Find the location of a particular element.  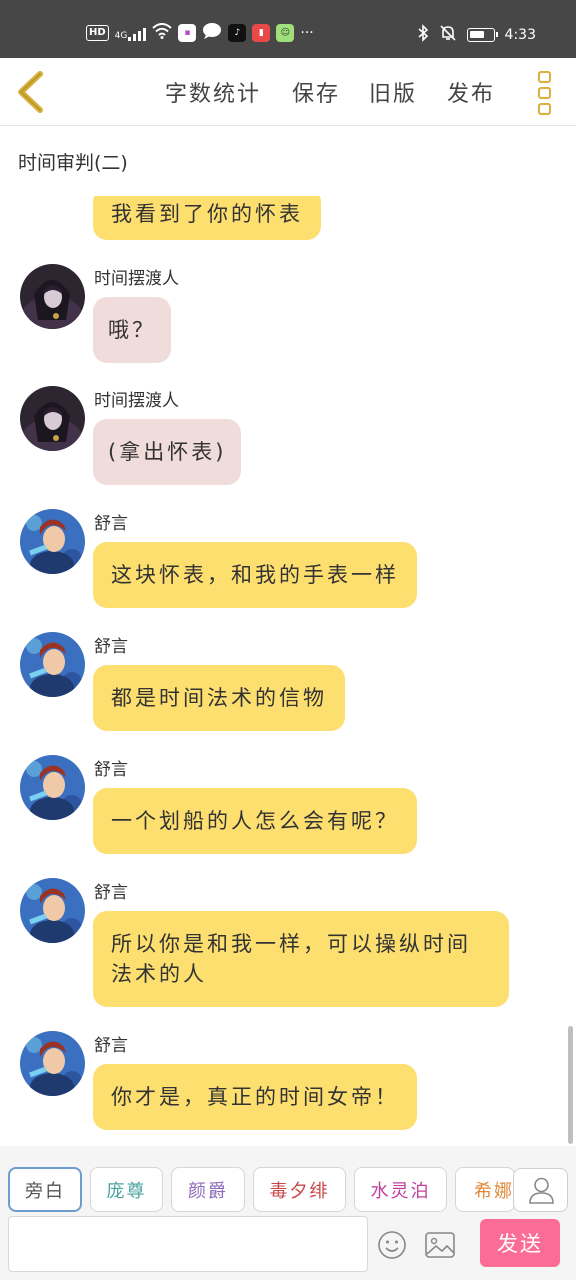

emoji-button is located at coordinates (392, 1245).